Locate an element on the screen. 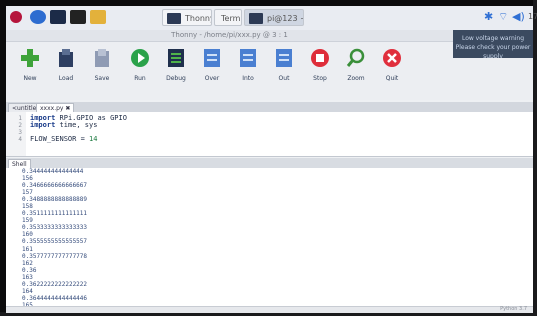 The image size is (537, 316). new-button: New is located at coordinates (30, 71).